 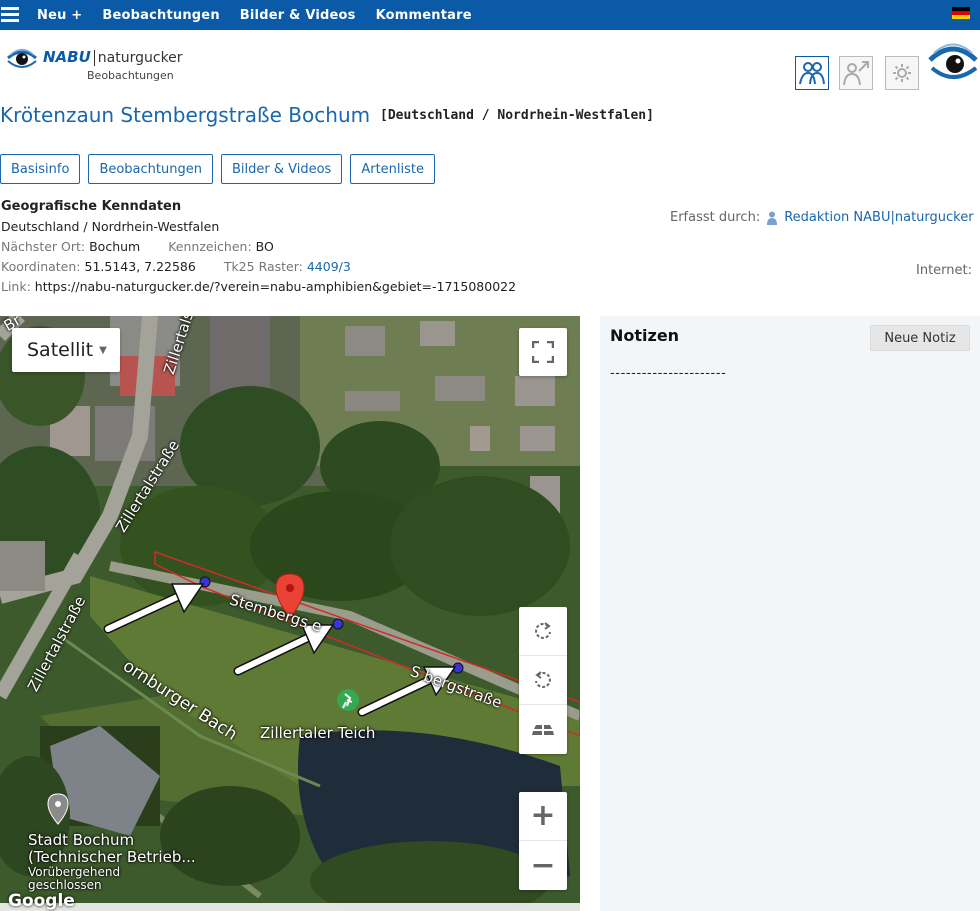 I want to click on gear-icon, so click(x=902, y=73).